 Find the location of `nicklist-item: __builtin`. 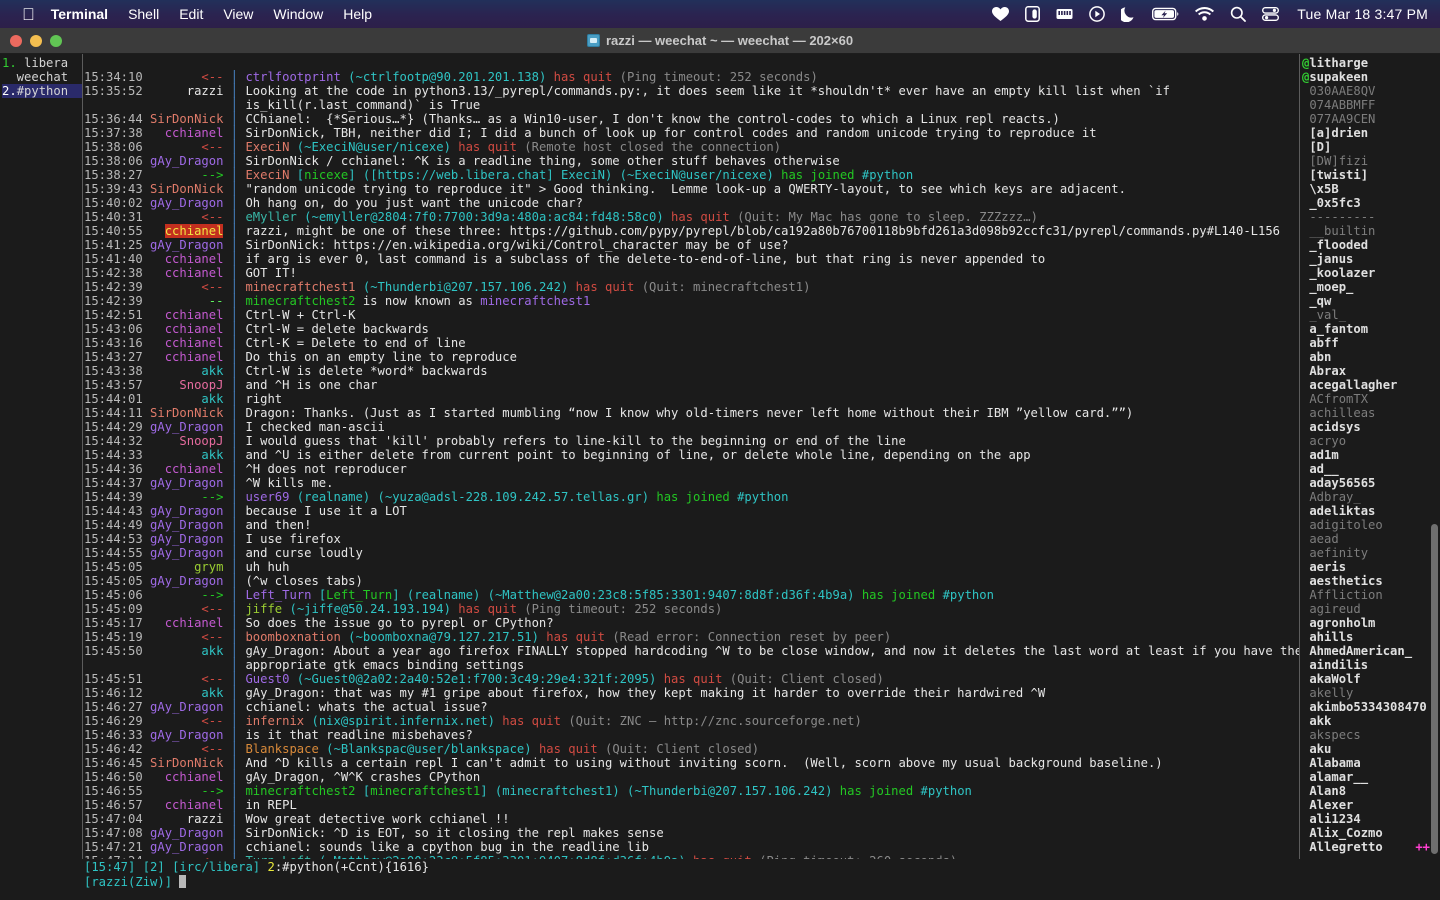

nicklist-item: __builtin is located at coordinates (1366, 231).